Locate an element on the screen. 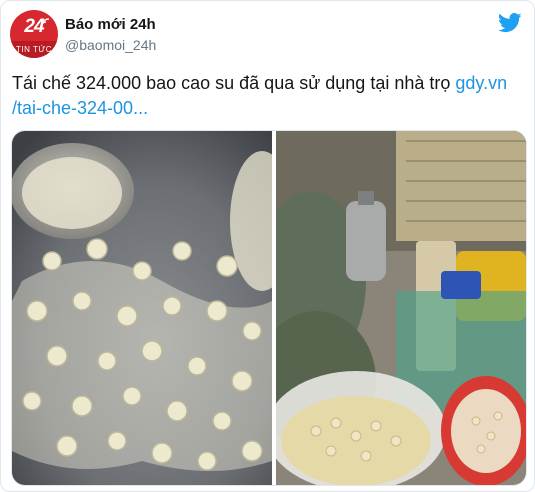  signal-icon is located at coordinates (45, 23).